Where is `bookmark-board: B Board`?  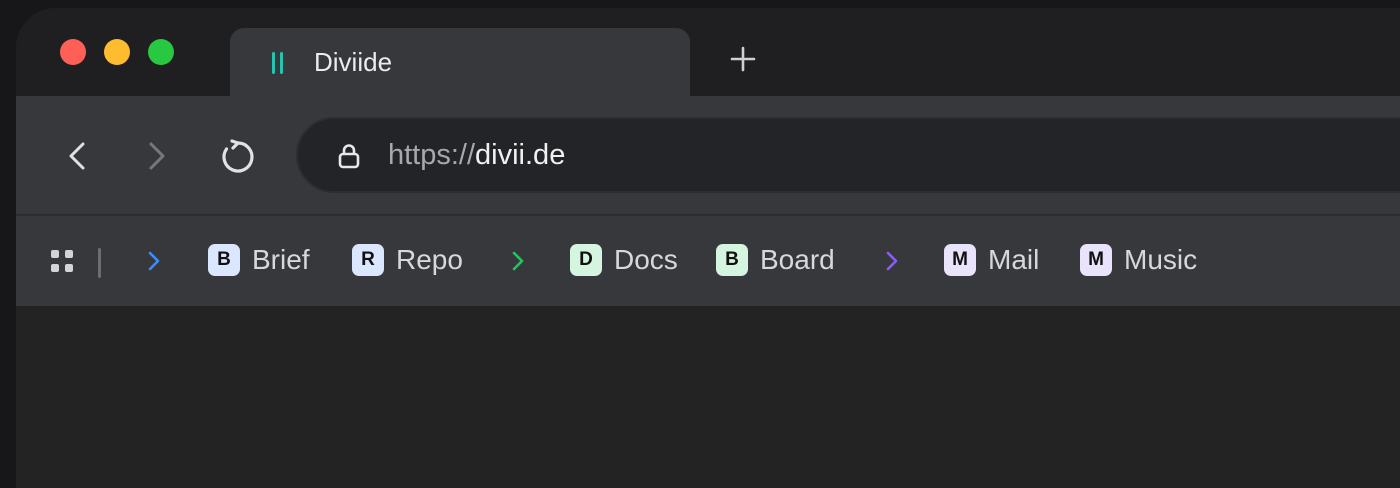 bookmark-board: B Board is located at coordinates (775, 260).